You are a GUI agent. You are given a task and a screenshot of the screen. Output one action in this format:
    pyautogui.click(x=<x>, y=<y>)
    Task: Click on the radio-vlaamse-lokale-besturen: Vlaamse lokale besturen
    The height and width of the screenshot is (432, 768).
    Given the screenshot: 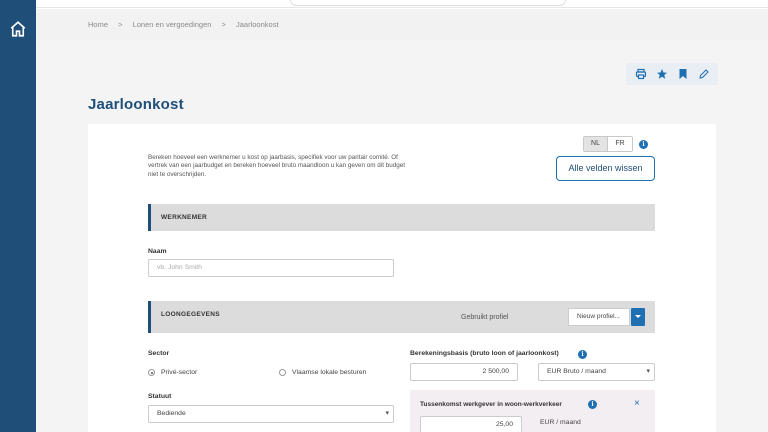 What is the action you would take?
    pyautogui.click(x=322, y=372)
    